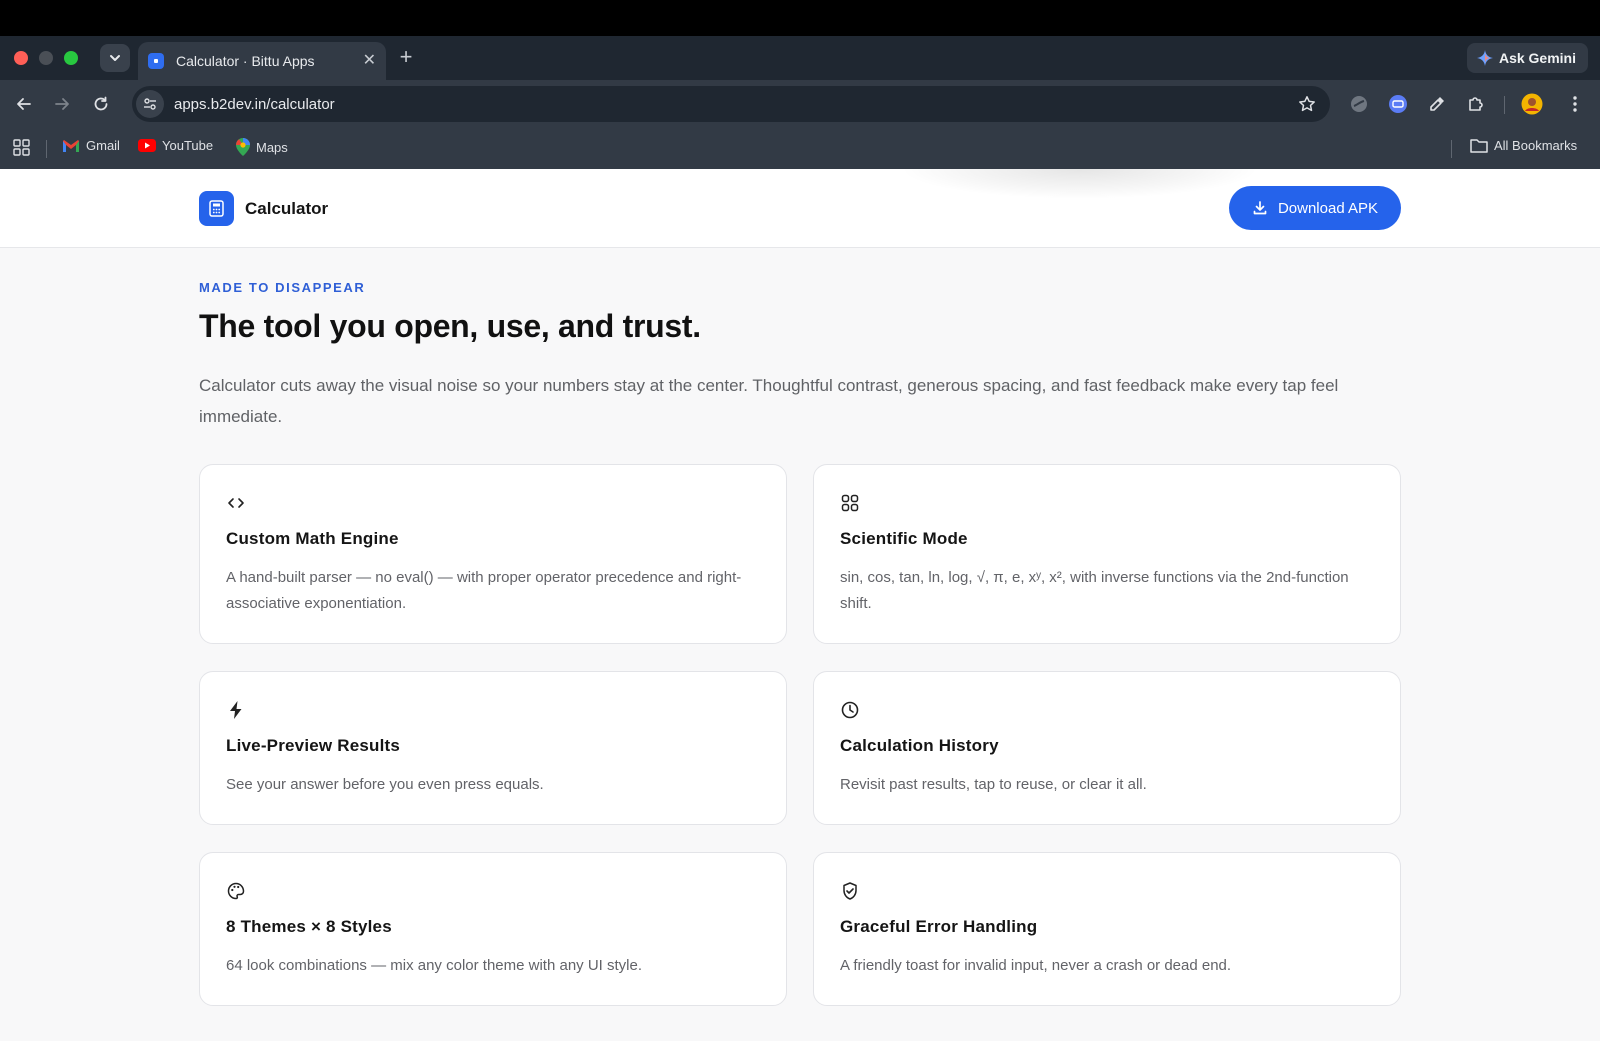 Image resolution: width=1600 pixels, height=1041 pixels. I want to click on brand-link: Calculator, so click(263, 208).